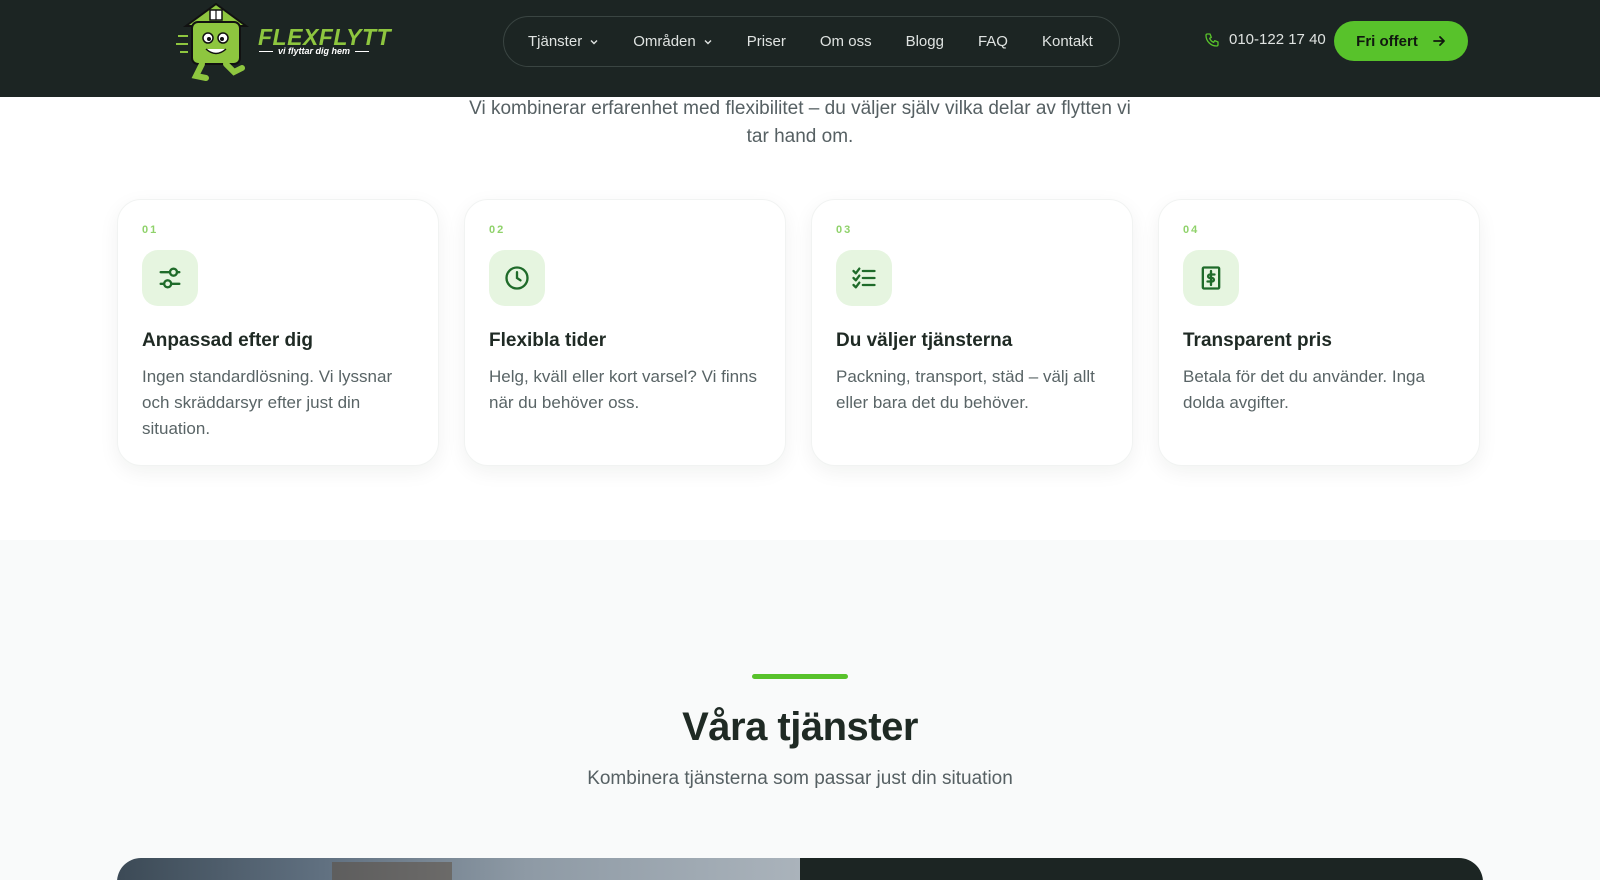 The image size is (1600, 880). Describe the element at coordinates (844, 230) in the screenshot. I see `feature-number: 03` at that location.